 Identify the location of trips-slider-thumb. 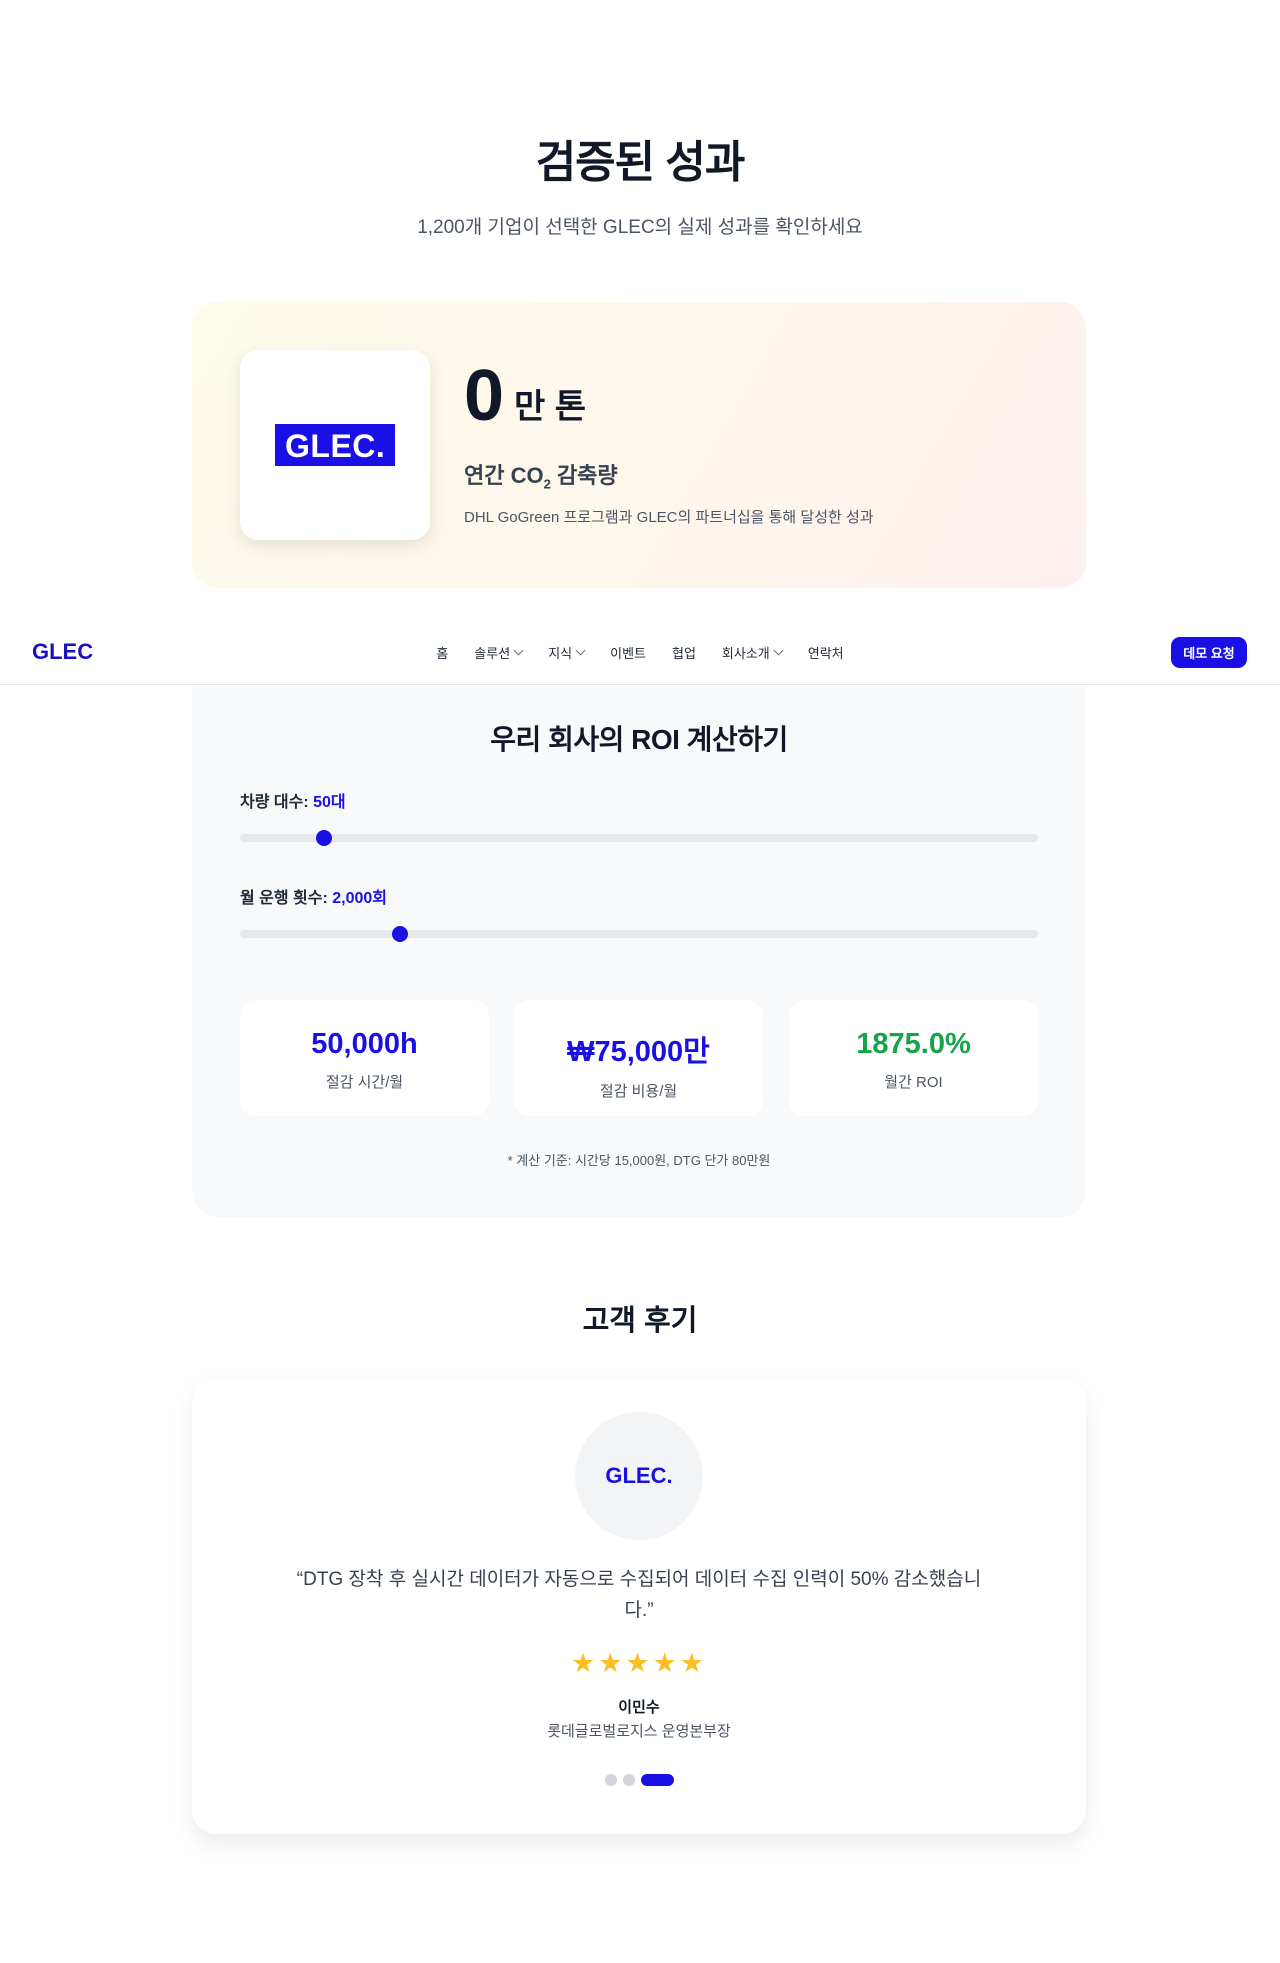
(399, 934).